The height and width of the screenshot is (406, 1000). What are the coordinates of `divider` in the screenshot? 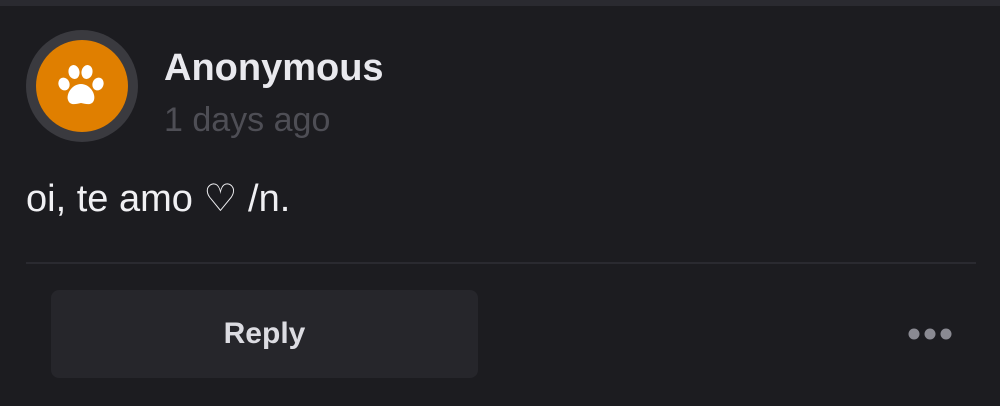 It's located at (501, 263).